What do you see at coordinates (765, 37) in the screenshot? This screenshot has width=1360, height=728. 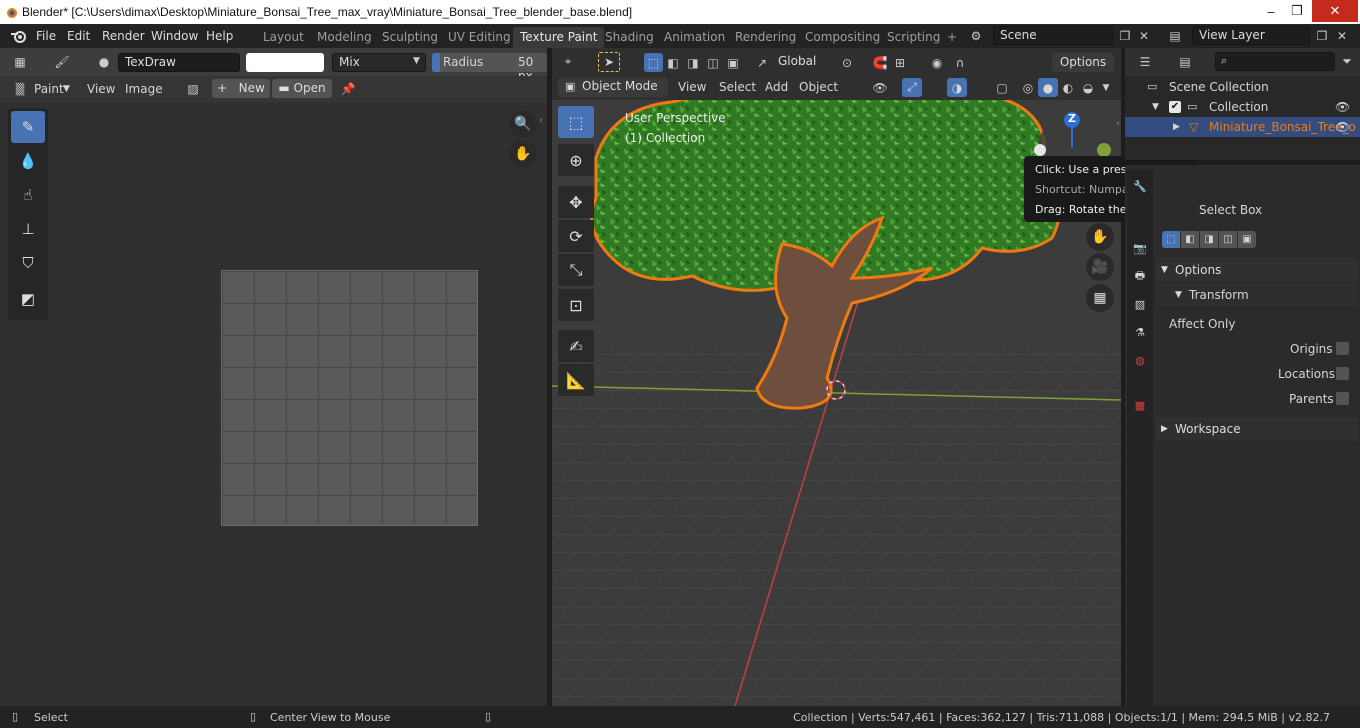 I see `tab-rendering: Rendering` at bounding box center [765, 37].